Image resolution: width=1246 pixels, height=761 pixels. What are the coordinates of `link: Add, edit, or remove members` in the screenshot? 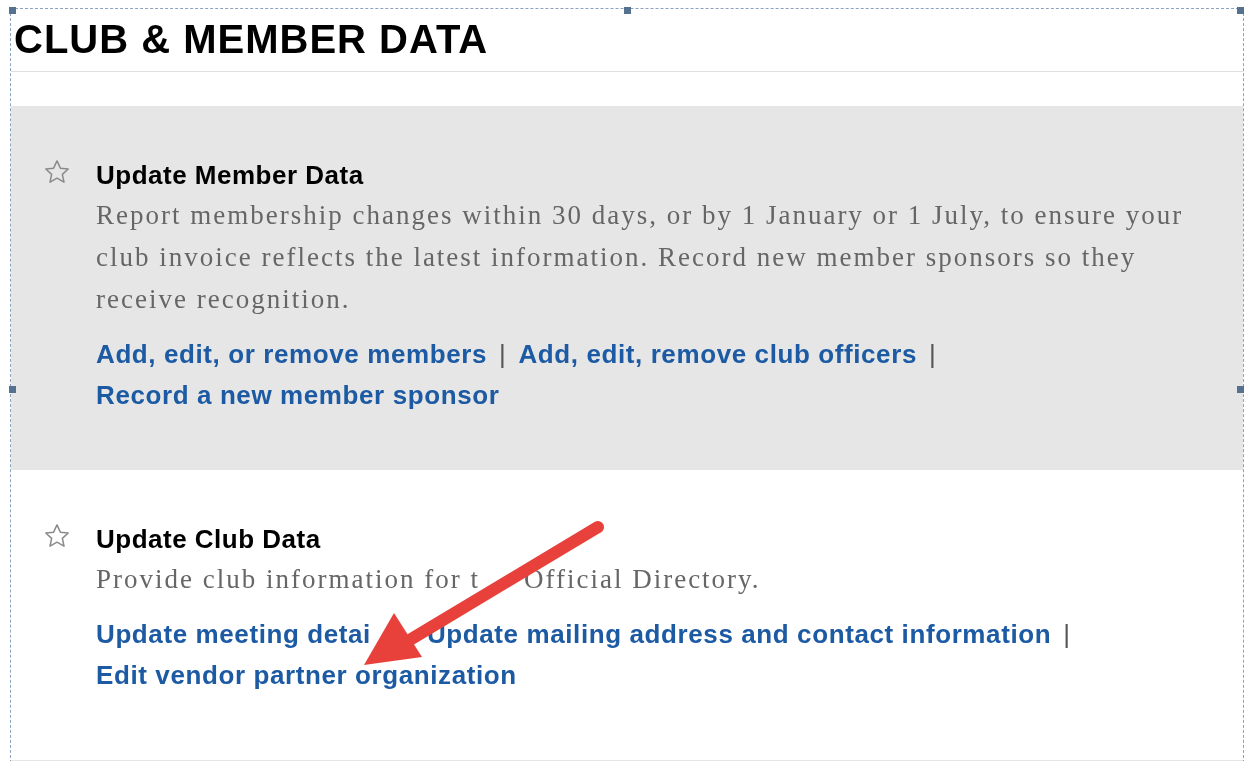 It's located at (292, 354).